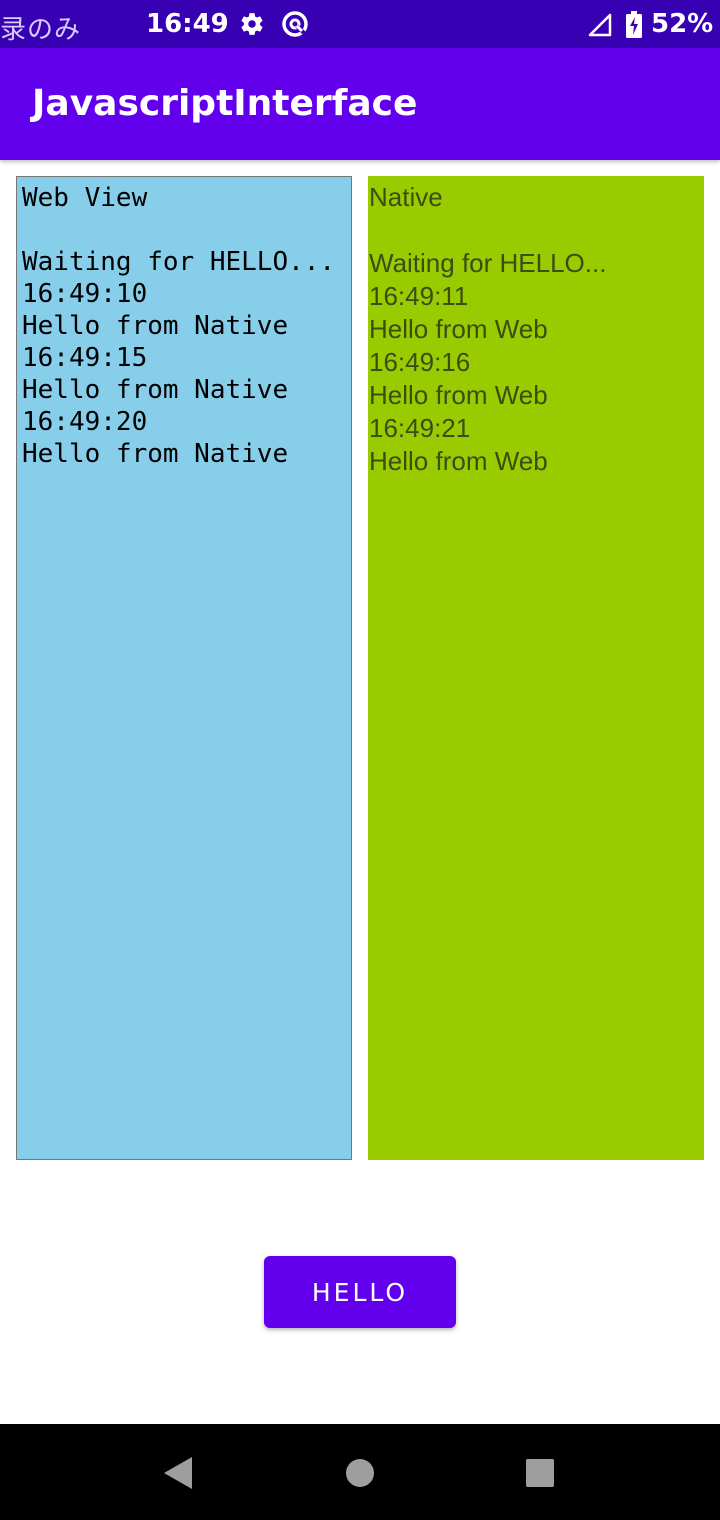  What do you see at coordinates (420, 428) in the screenshot?
I see `native-log-time: 16:49:21` at bounding box center [420, 428].